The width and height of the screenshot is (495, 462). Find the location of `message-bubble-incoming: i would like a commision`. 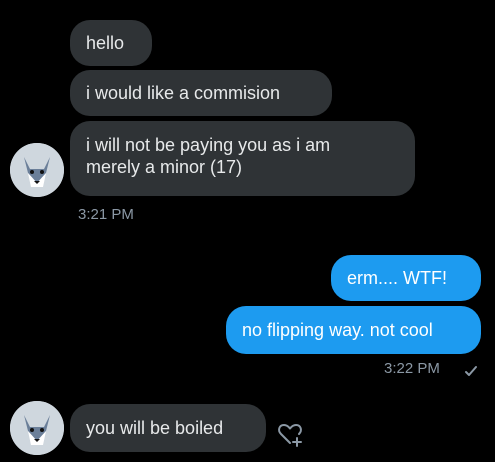

message-bubble-incoming: i would like a commision is located at coordinates (201, 93).